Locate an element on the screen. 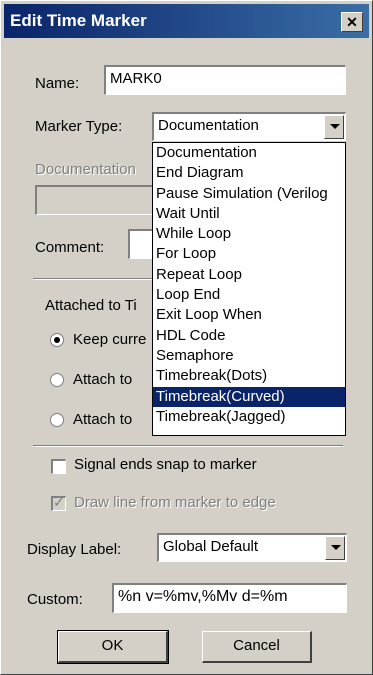  dropdown-option: End Diagram is located at coordinates (249, 173).